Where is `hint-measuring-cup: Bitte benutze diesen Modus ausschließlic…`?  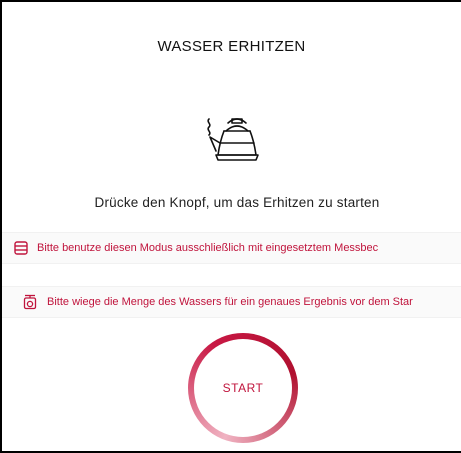
hint-measuring-cup: Bitte benutze diesen Modus ausschließlic… is located at coordinates (231, 248).